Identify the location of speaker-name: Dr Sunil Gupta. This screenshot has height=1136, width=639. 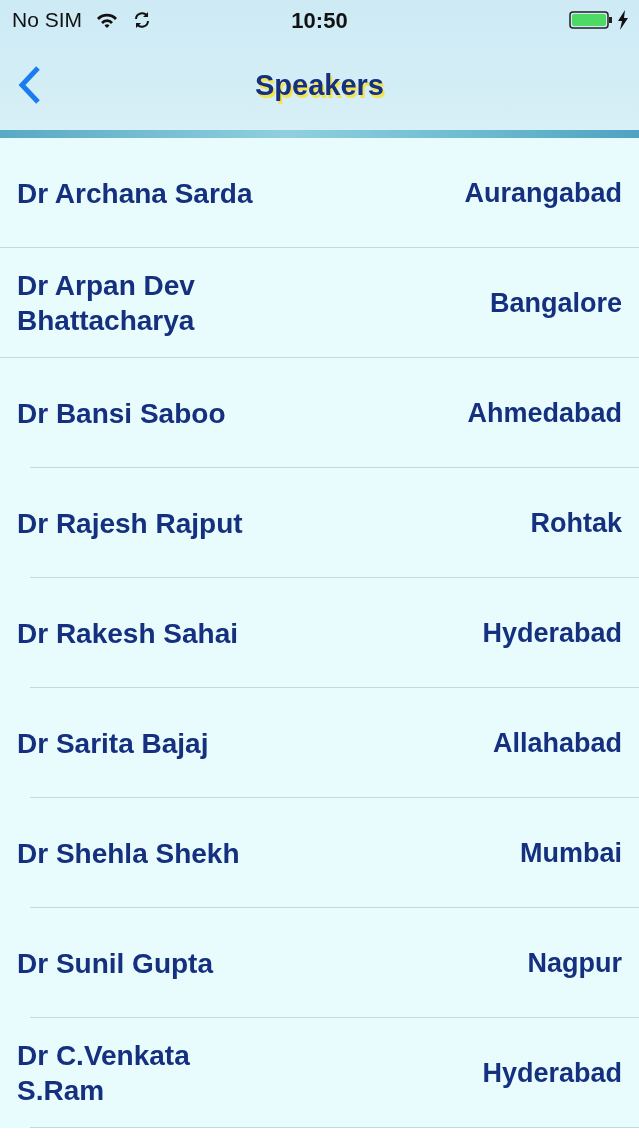
(115, 963).